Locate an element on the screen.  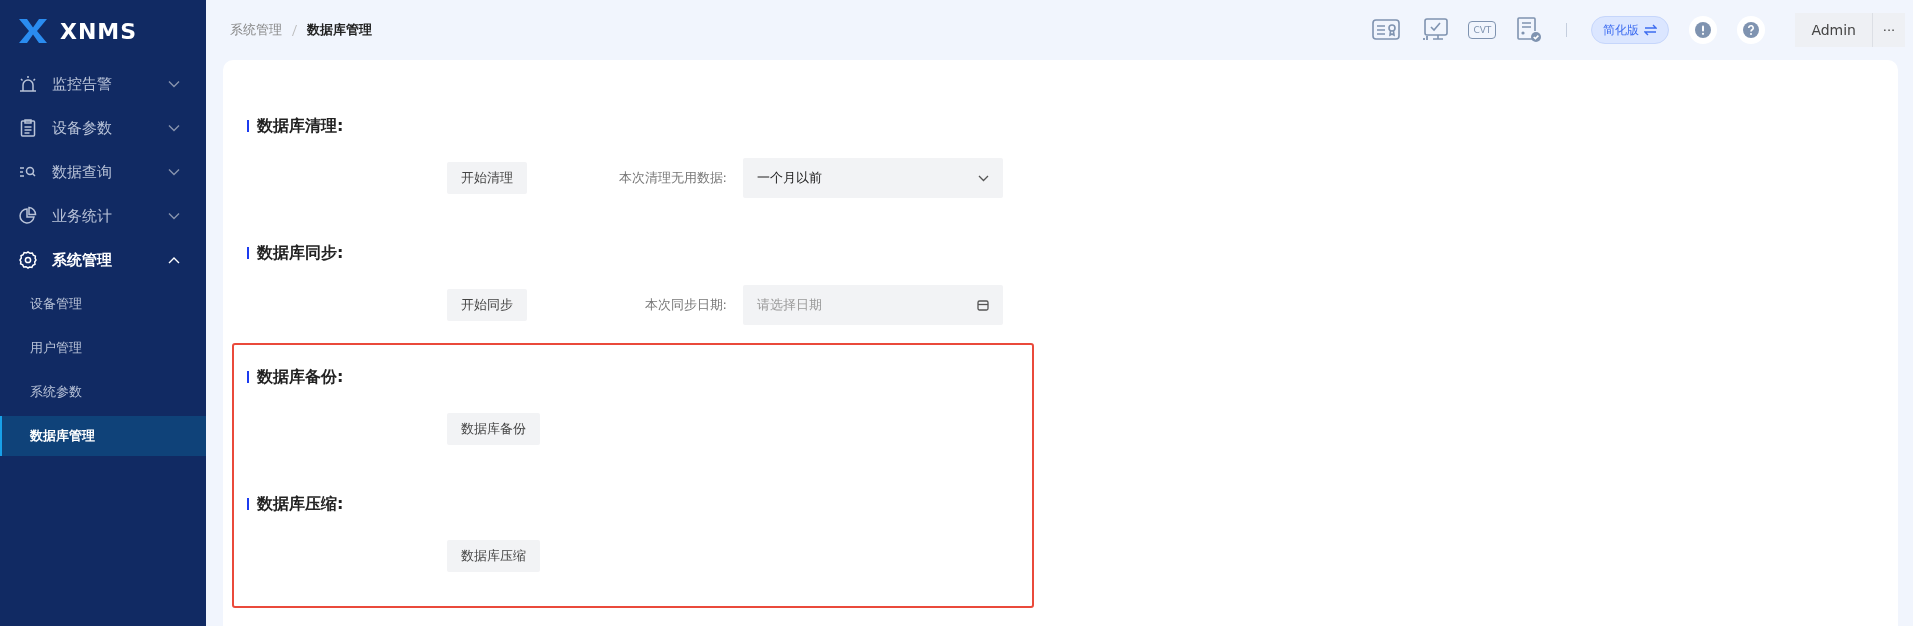
certificate-icon is located at coordinates (1386, 30).